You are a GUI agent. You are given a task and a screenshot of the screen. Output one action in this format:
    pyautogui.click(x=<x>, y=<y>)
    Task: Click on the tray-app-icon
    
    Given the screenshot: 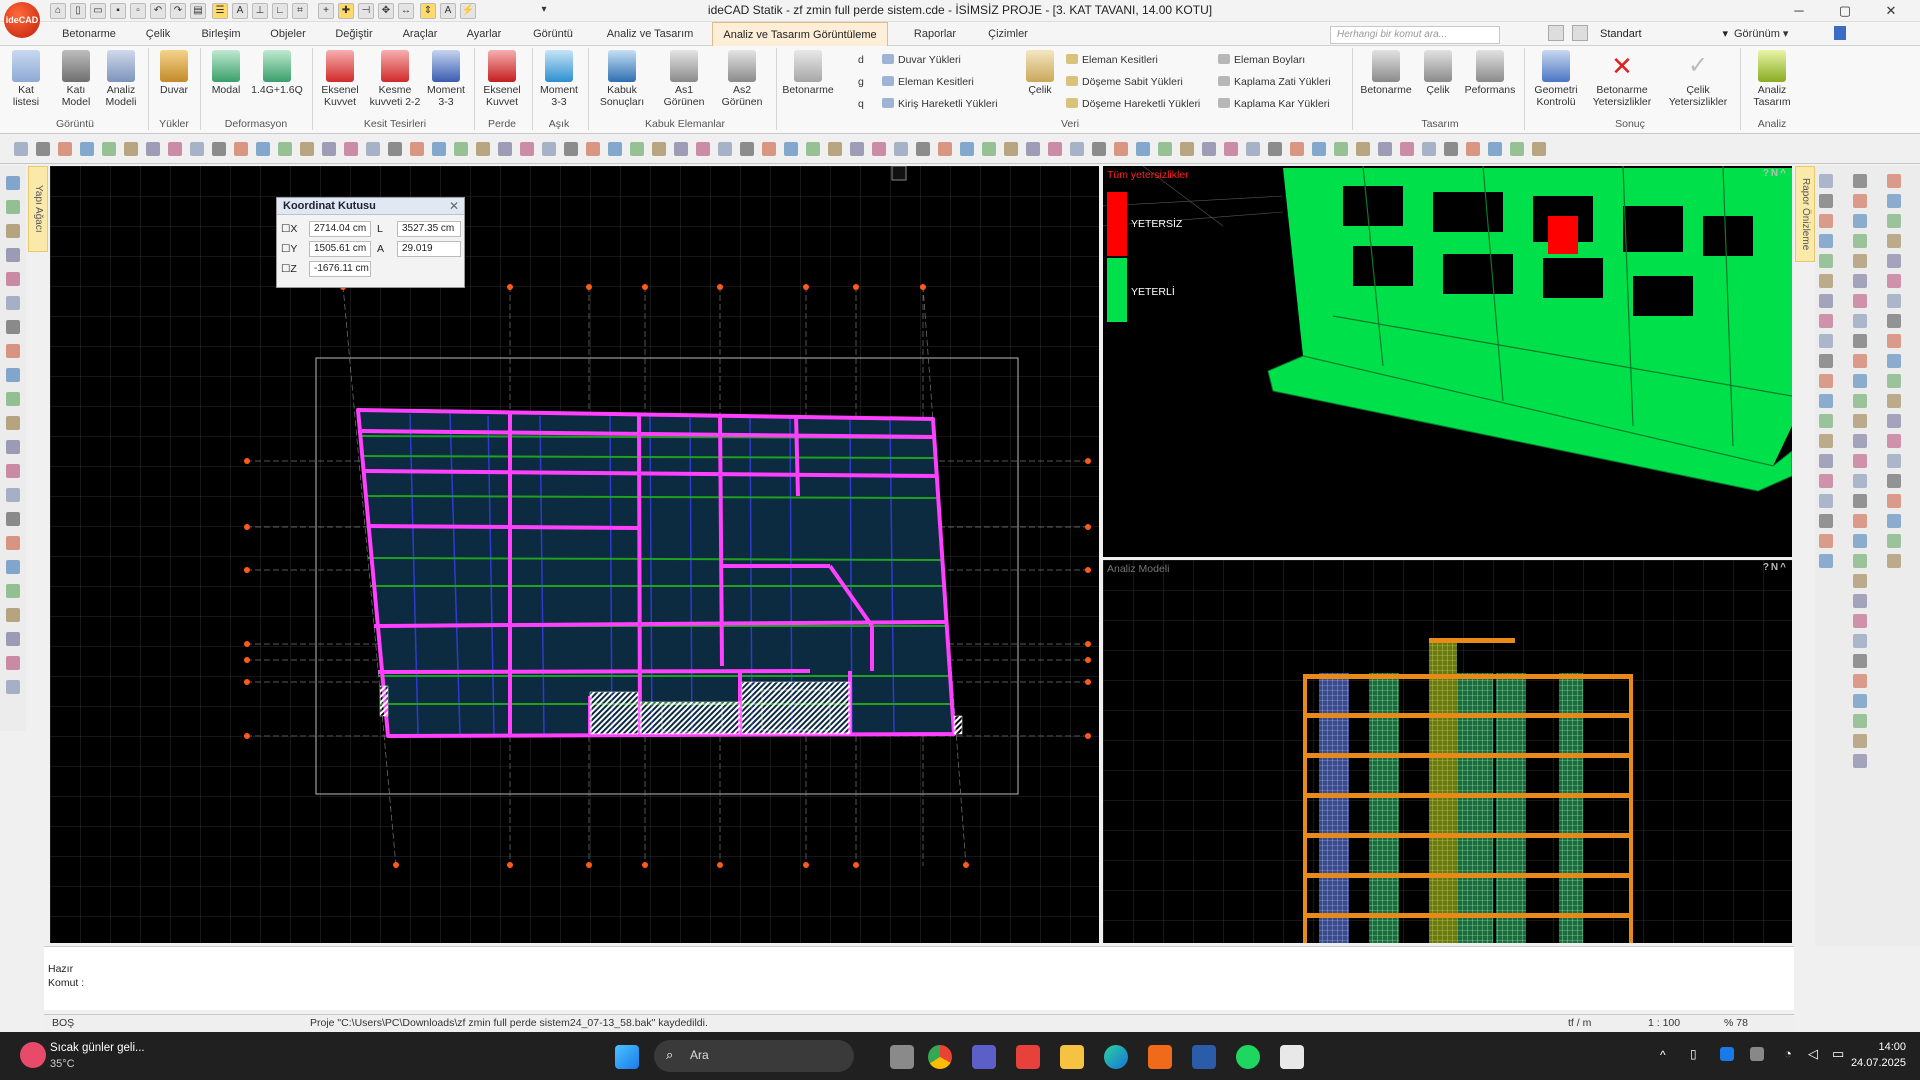 What is the action you would take?
    pyautogui.click(x=1757, y=1054)
    